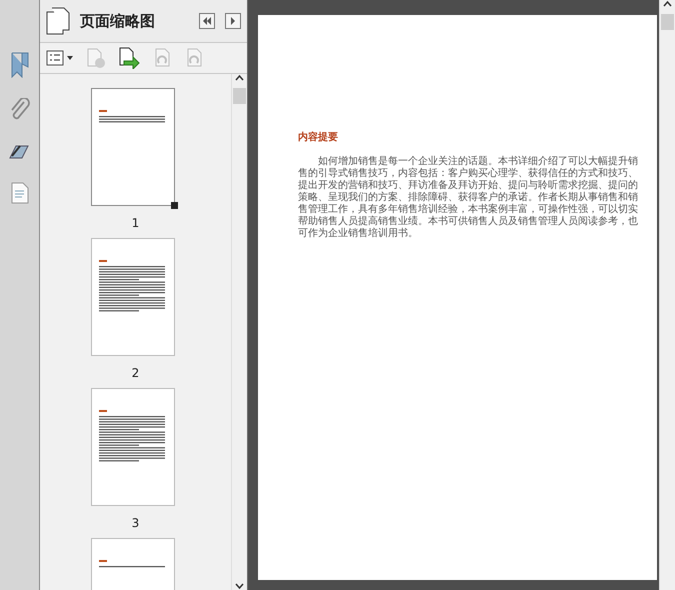 This screenshot has width=675, height=590. I want to click on insert-button, so click(129, 58).